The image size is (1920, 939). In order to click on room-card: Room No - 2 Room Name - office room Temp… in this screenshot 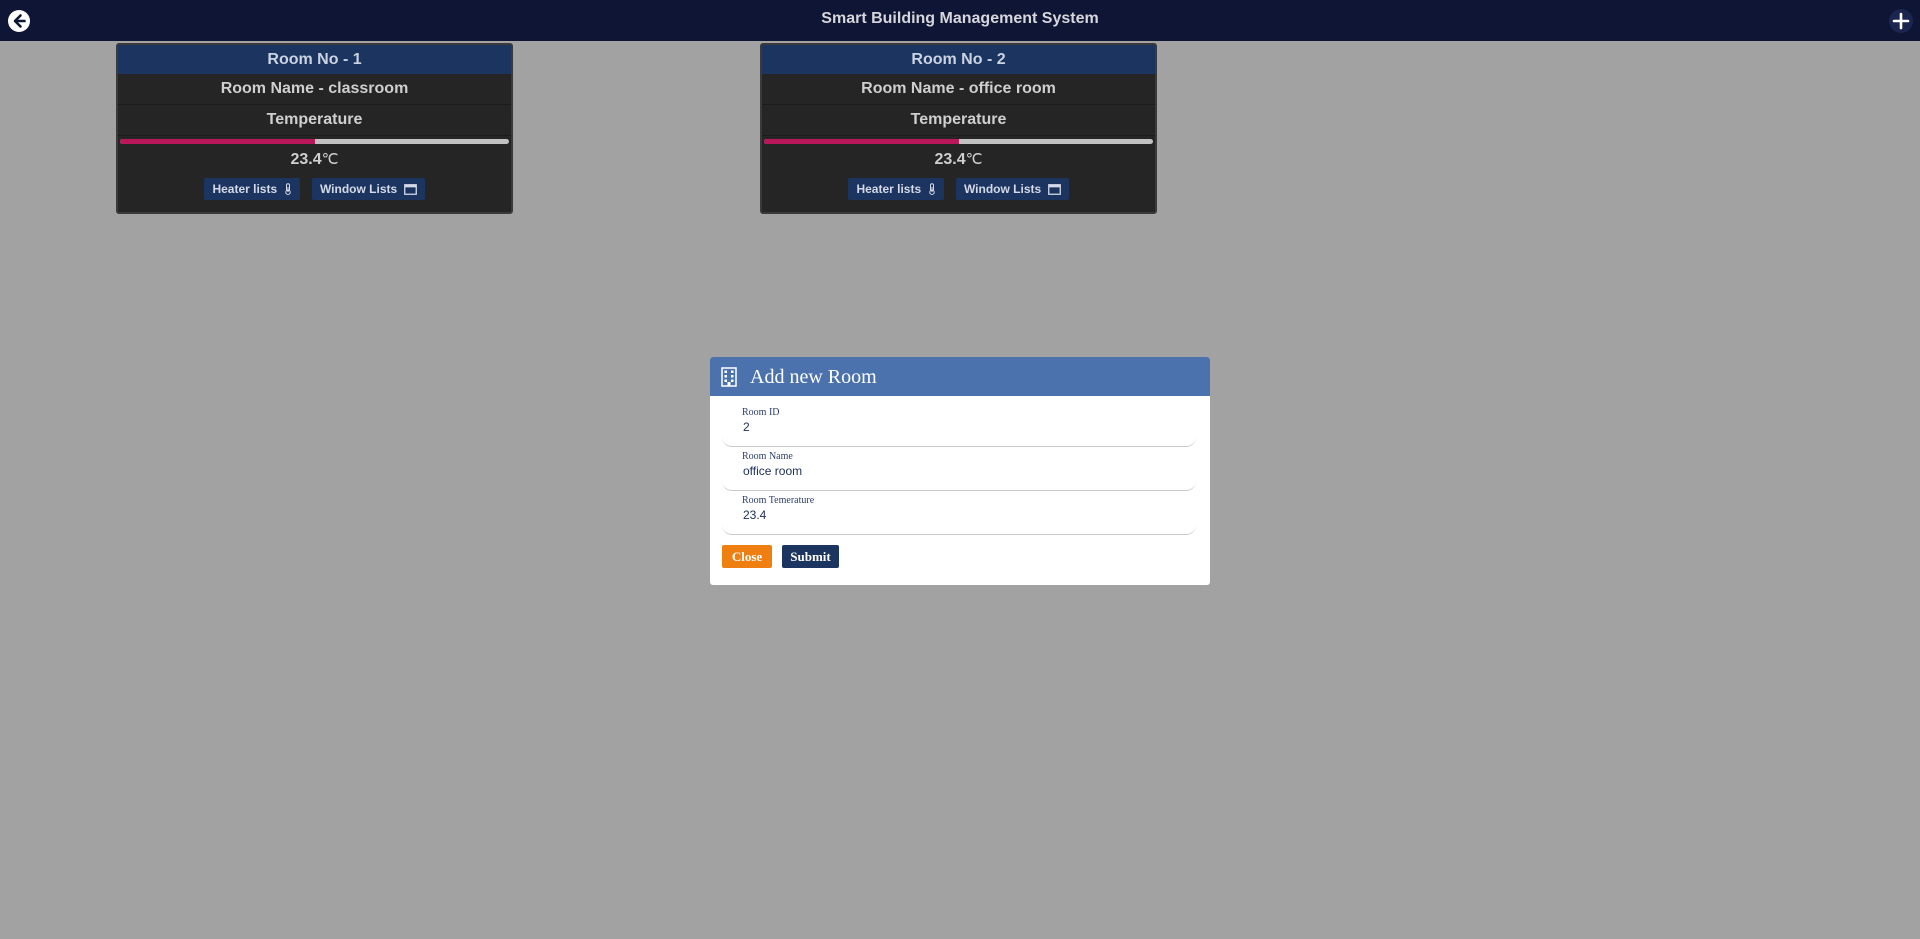, I will do `click(958, 128)`.